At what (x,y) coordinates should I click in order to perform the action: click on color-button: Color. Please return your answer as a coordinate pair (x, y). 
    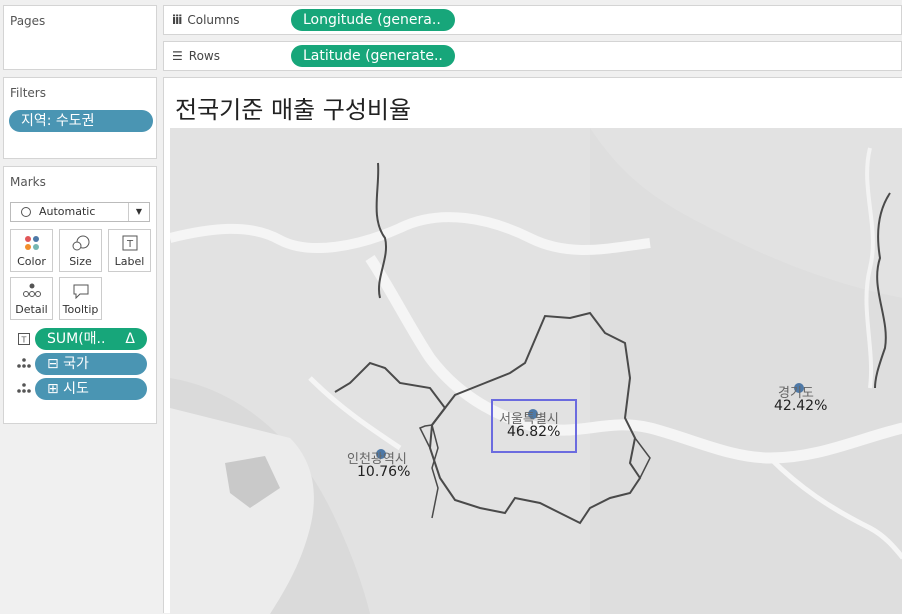
    Looking at the image, I should click on (31, 250).